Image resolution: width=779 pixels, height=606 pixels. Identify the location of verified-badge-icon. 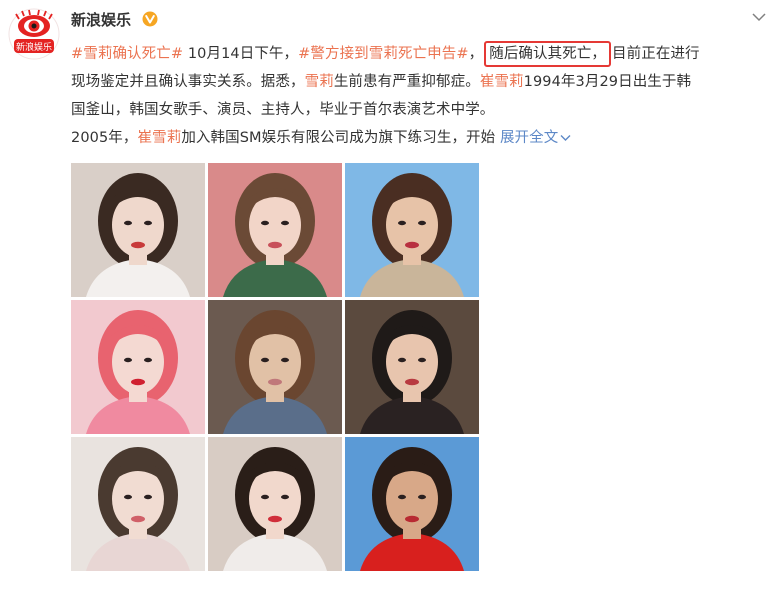
(150, 19).